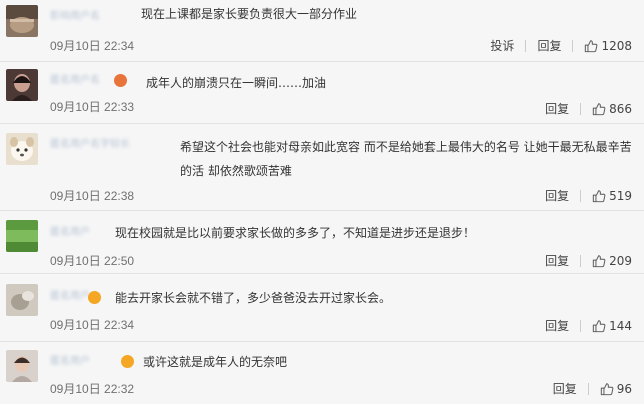 The width and height of the screenshot is (644, 404). What do you see at coordinates (620, 260) in the screenshot?
I see `like-count: 209` at bounding box center [620, 260].